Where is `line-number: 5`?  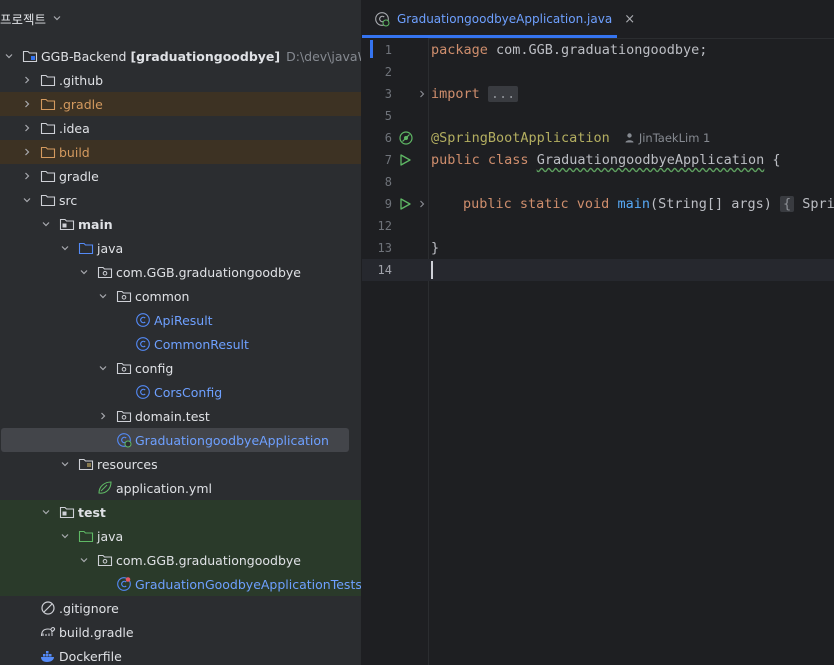
line-number: 5 is located at coordinates (388, 116).